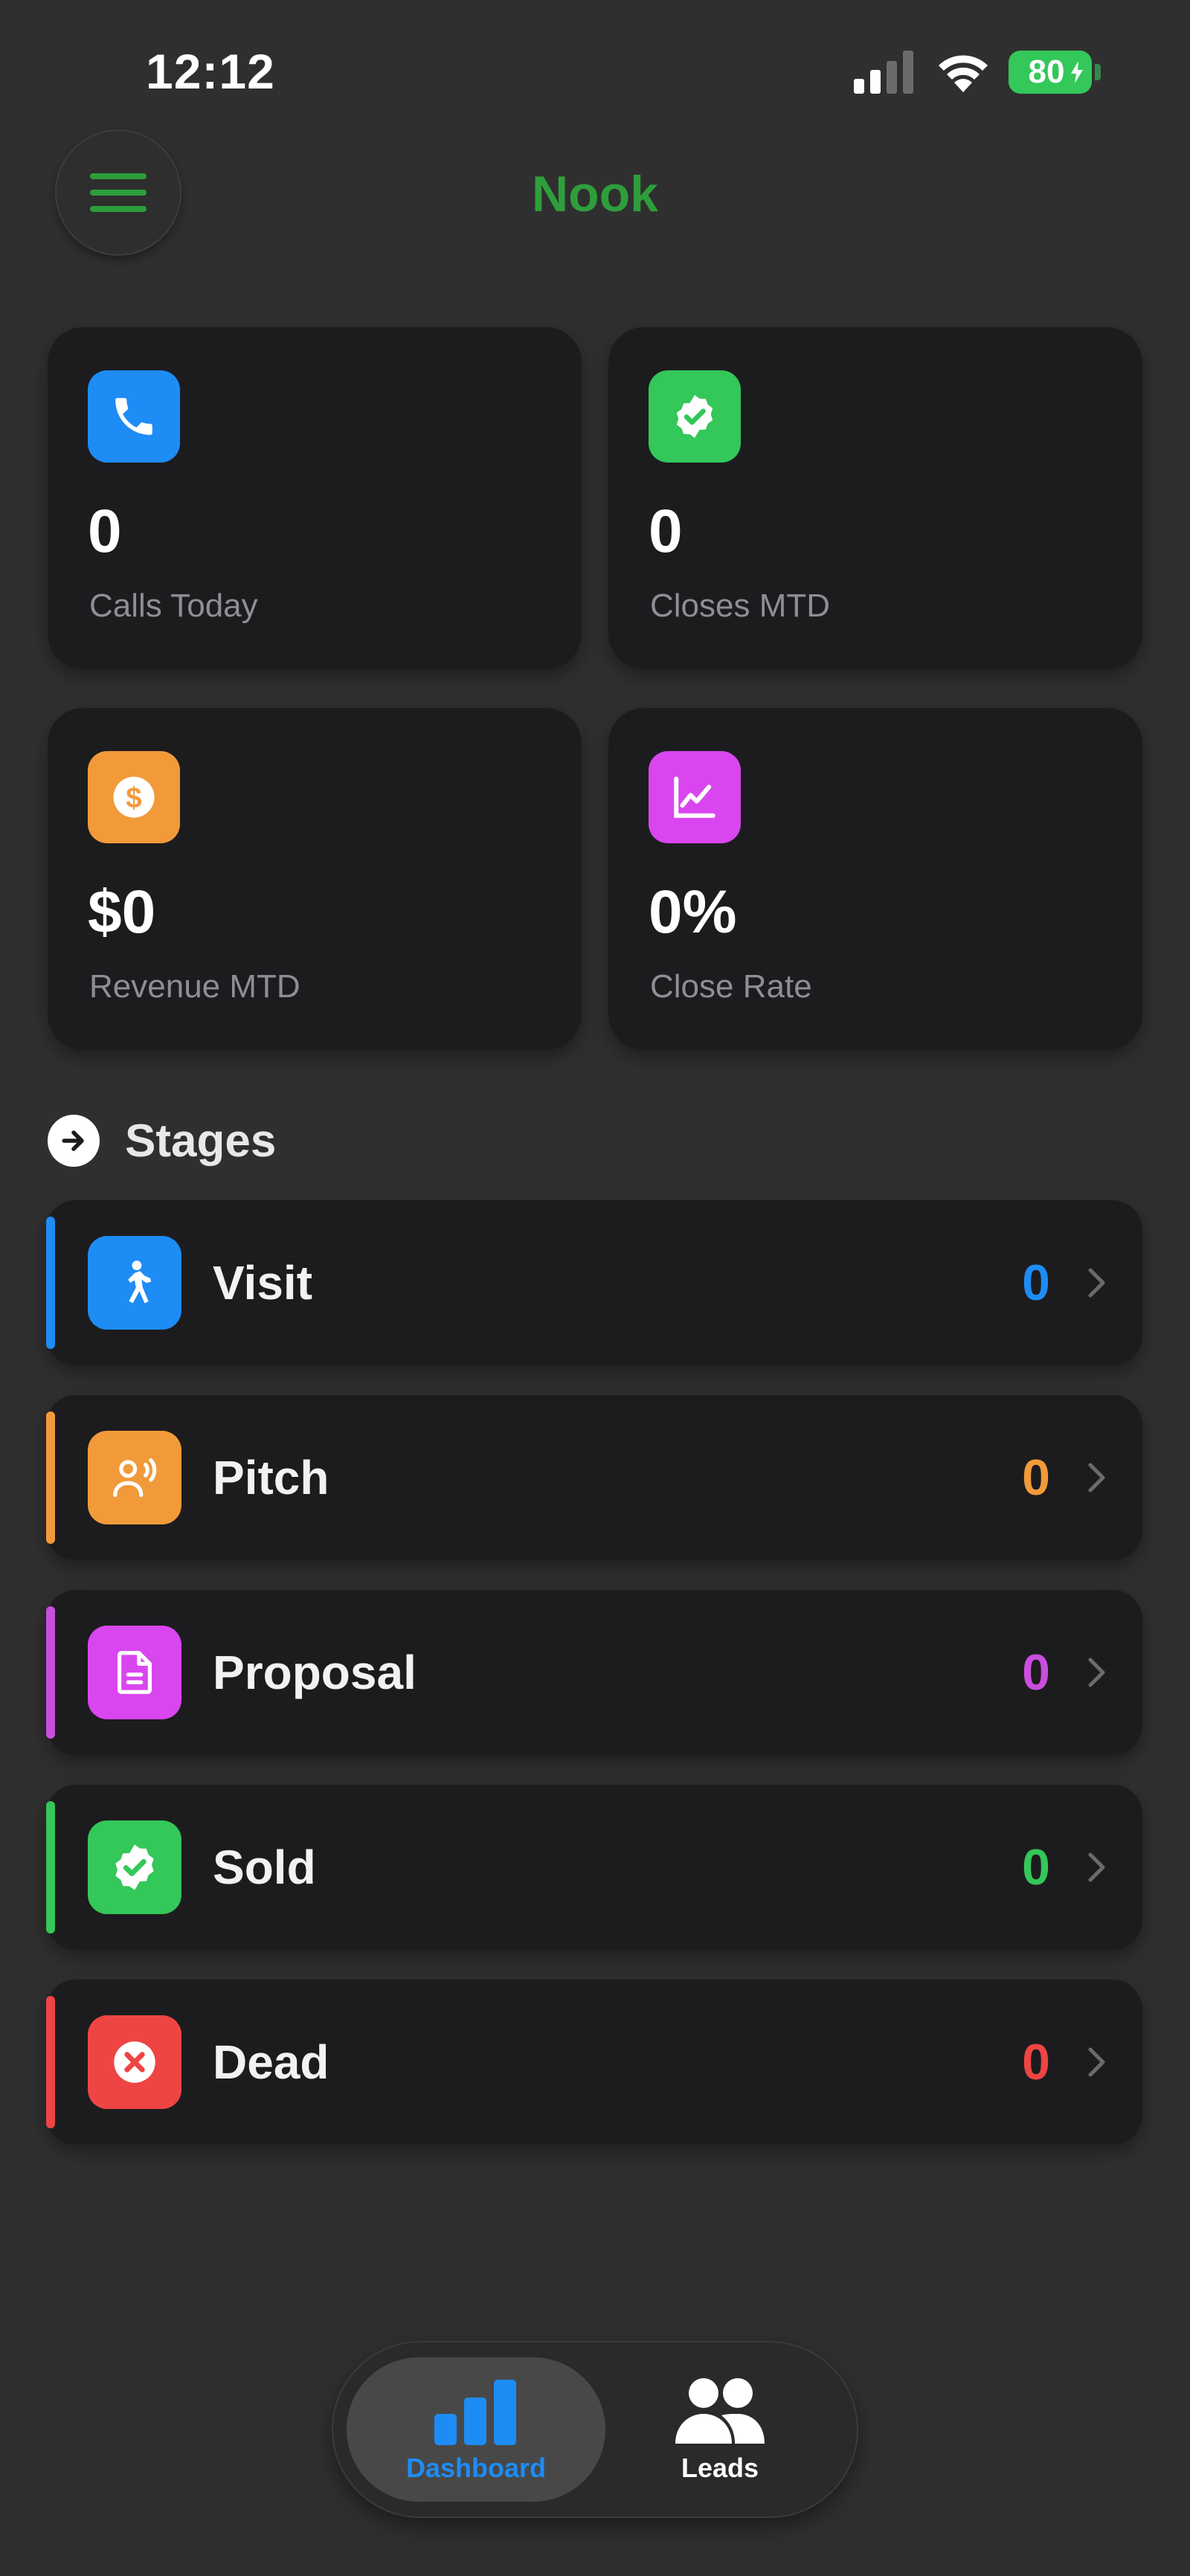 The width and height of the screenshot is (1190, 2576). What do you see at coordinates (884, 72) in the screenshot?
I see `signal-icon` at bounding box center [884, 72].